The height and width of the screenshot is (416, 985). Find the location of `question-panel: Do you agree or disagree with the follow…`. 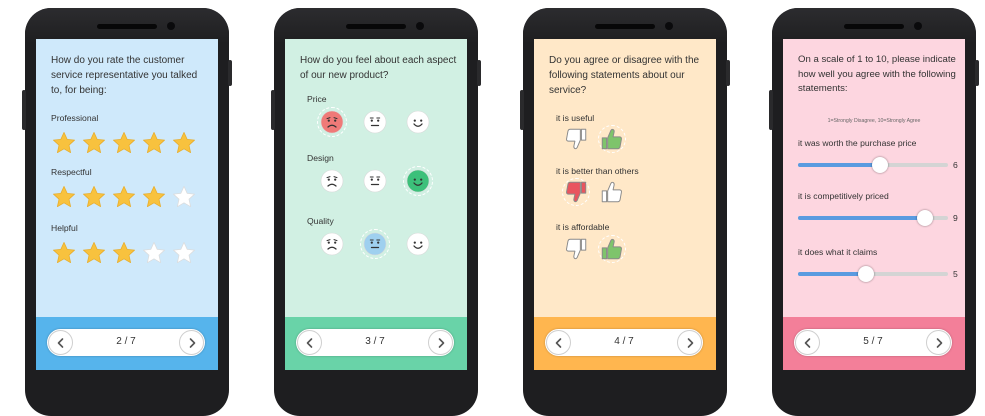

question-panel: Do you agree or disagree with the follow… is located at coordinates (625, 178).